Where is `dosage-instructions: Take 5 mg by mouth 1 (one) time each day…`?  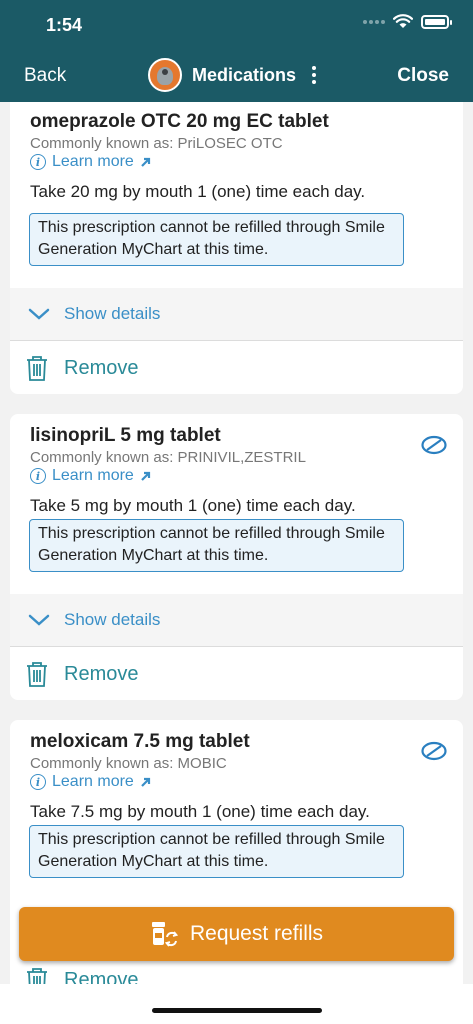 dosage-instructions: Take 5 mg by mouth 1 (one) time each day… is located at coordinates (193, 505).